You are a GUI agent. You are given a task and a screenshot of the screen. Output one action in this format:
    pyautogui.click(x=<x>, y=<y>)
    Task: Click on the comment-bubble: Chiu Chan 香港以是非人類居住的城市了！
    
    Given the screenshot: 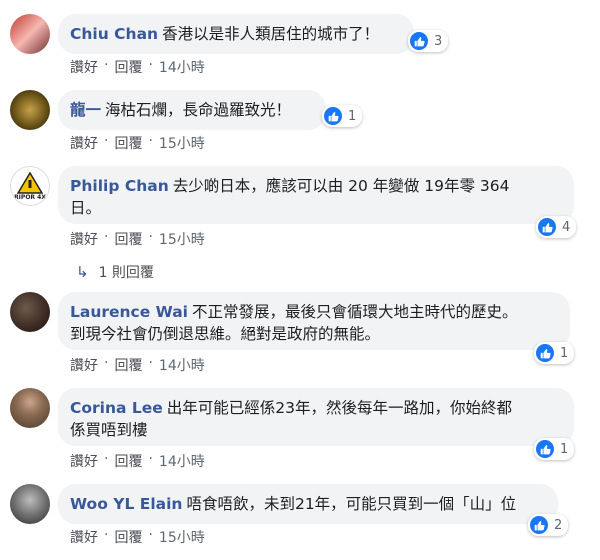 What is the action you would take?
    pyautogui.click(x=236, y=34)
    